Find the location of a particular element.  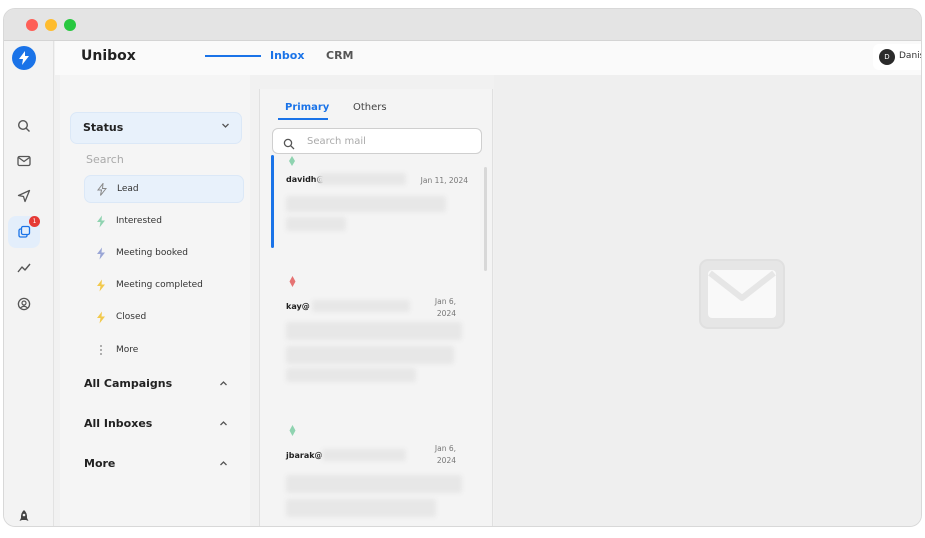

avatar: D is located at coordinates (887, 57).